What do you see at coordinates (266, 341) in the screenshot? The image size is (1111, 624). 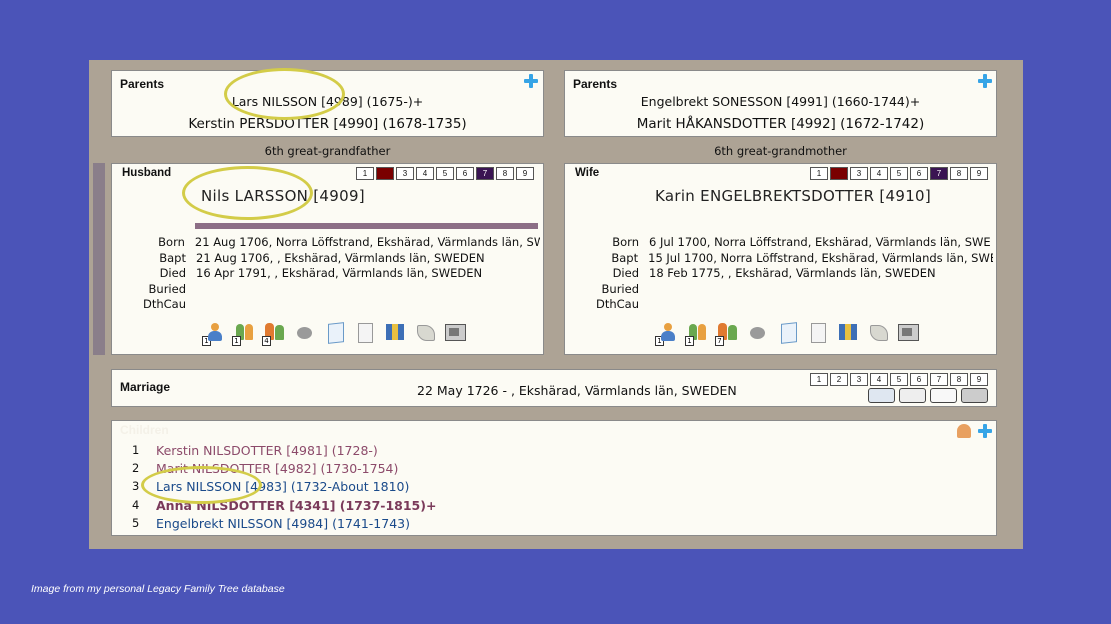 I see `icon-count: 4` at bounding box center [266, 341].